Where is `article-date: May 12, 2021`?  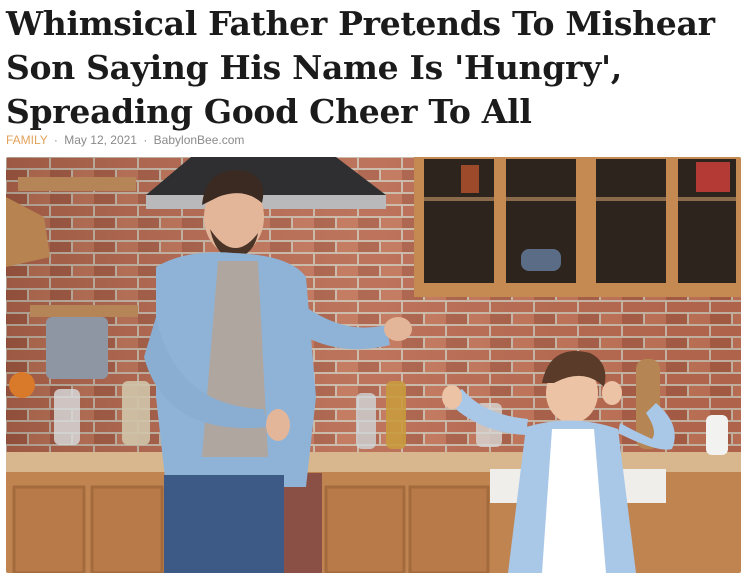
article-date: May 12, 2021 is located at coordinates (100, 140).